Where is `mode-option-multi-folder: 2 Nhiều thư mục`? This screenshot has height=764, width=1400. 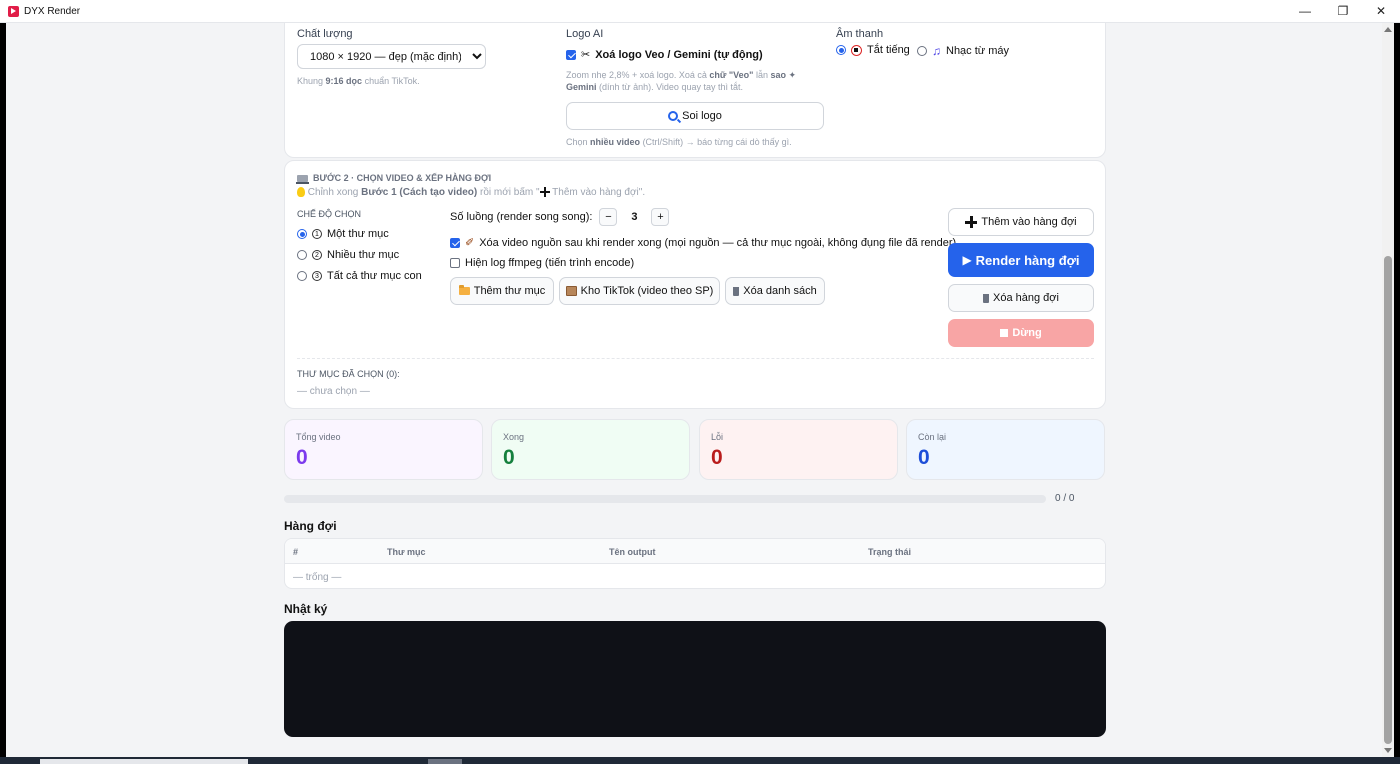
mode-option-multi-folder: 2 Nhiều thư mục is located at coordinates (348, 255).